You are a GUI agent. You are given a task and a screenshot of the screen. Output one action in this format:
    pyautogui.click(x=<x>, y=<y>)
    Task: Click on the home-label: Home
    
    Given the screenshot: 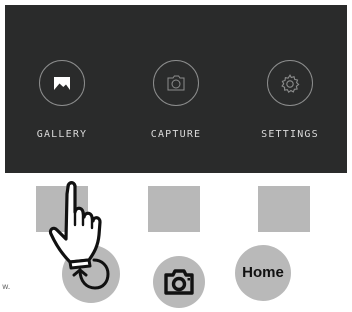 What is the action you would take?
    pyautogui.click(x=263, y=272)
    